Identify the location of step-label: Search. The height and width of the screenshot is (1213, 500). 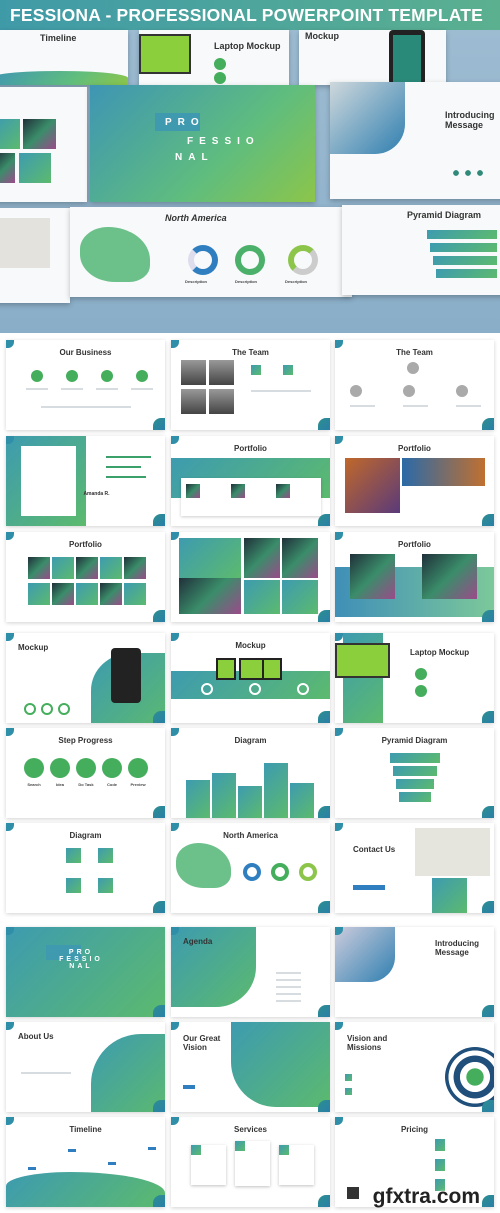
(34, 784).